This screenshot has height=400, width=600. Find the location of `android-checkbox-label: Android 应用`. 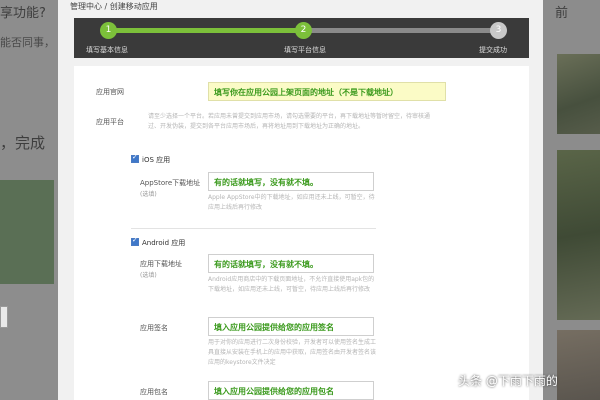

android-checkbox-label: Android 应用 is located at coordinates (164, 243).